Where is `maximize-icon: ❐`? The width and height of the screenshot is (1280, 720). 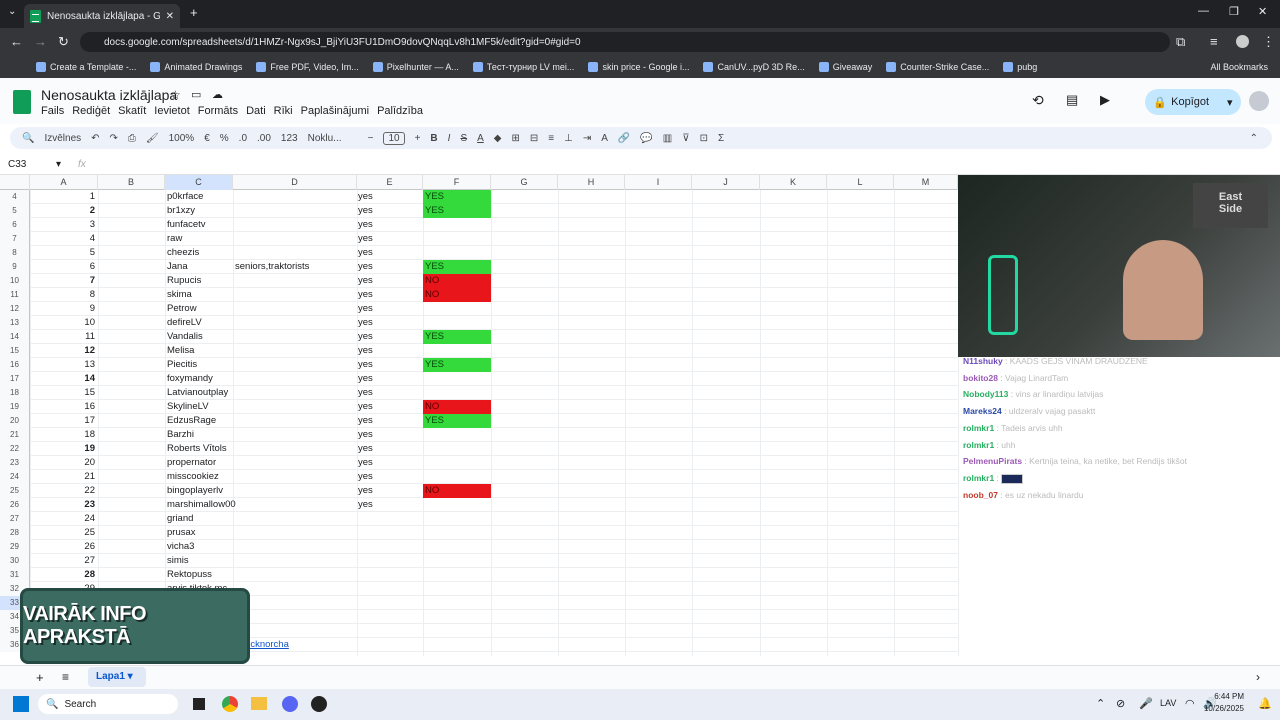
maximize-icon: ❐ is located at coordinates (1234, 11).